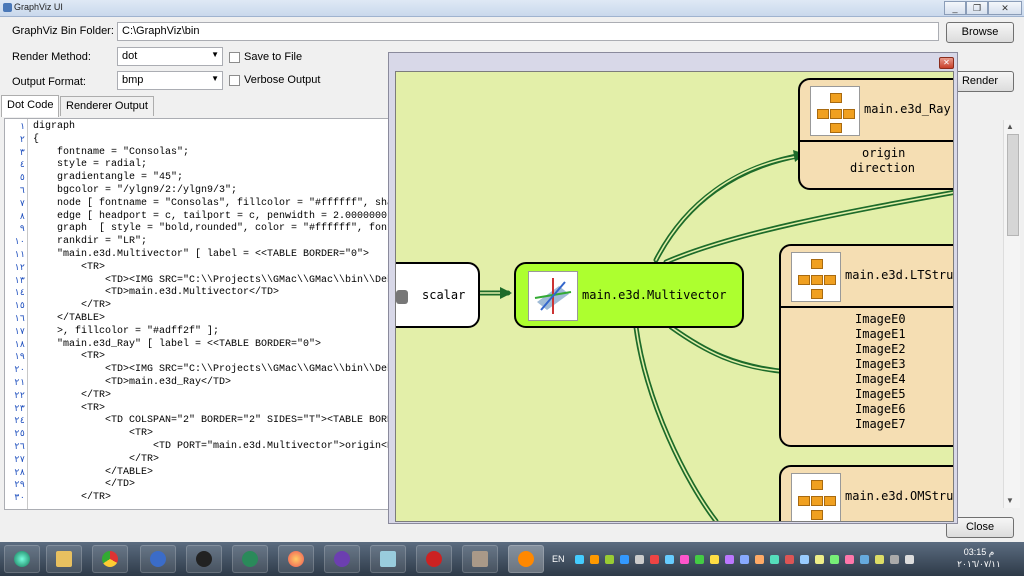  Describe the element at coordinates (282, 80) in the screenshot. I see `verbose-output-label: Verbose Output` at that location.